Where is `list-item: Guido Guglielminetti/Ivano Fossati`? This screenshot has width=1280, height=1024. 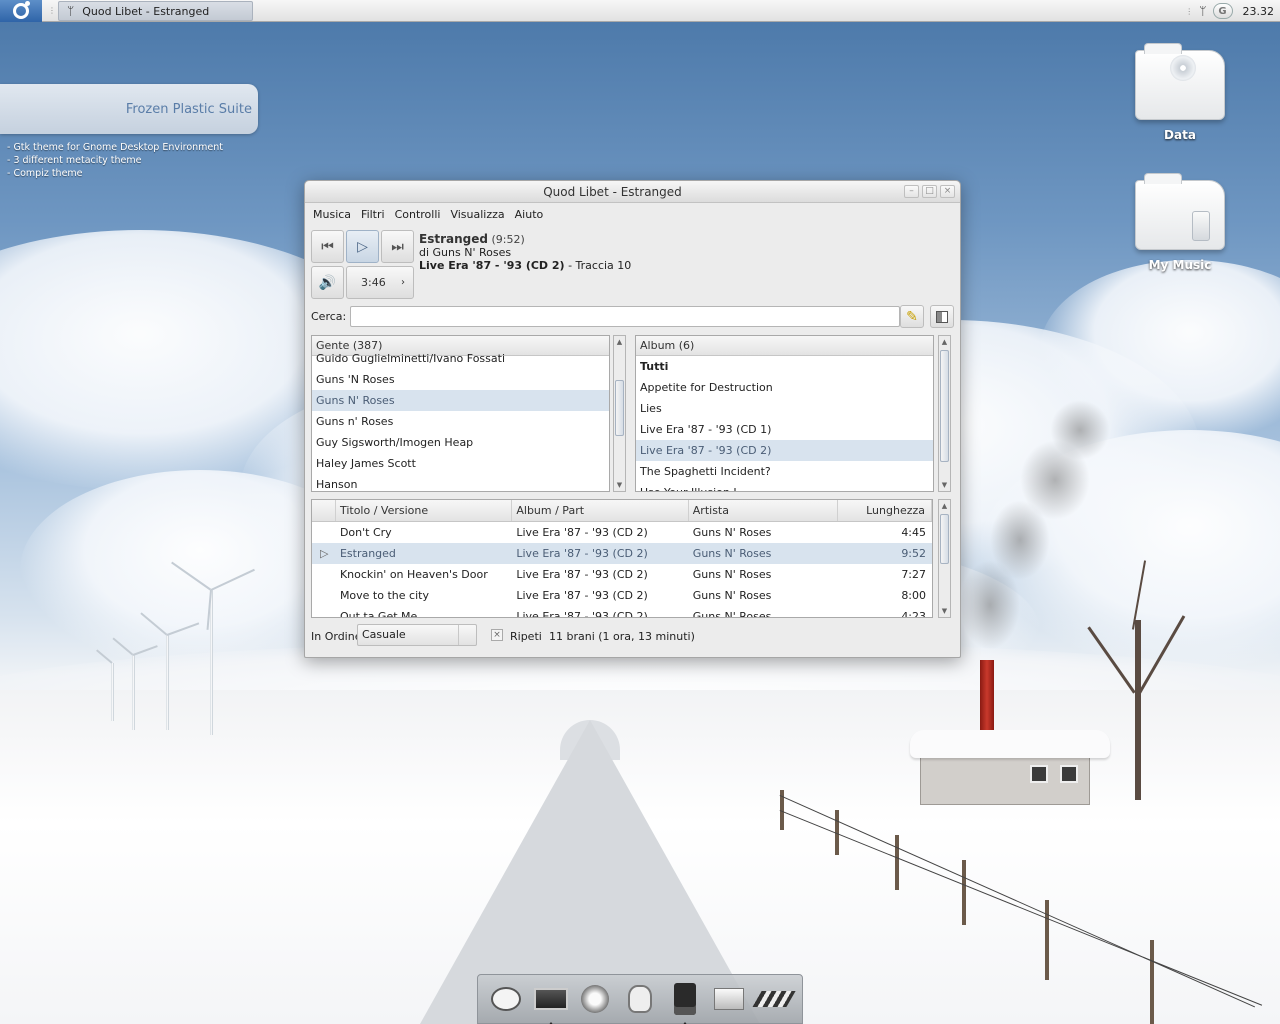 list-item: Guido Guglielminetti/Ivano Fossati is located at coordinates (460, 358).